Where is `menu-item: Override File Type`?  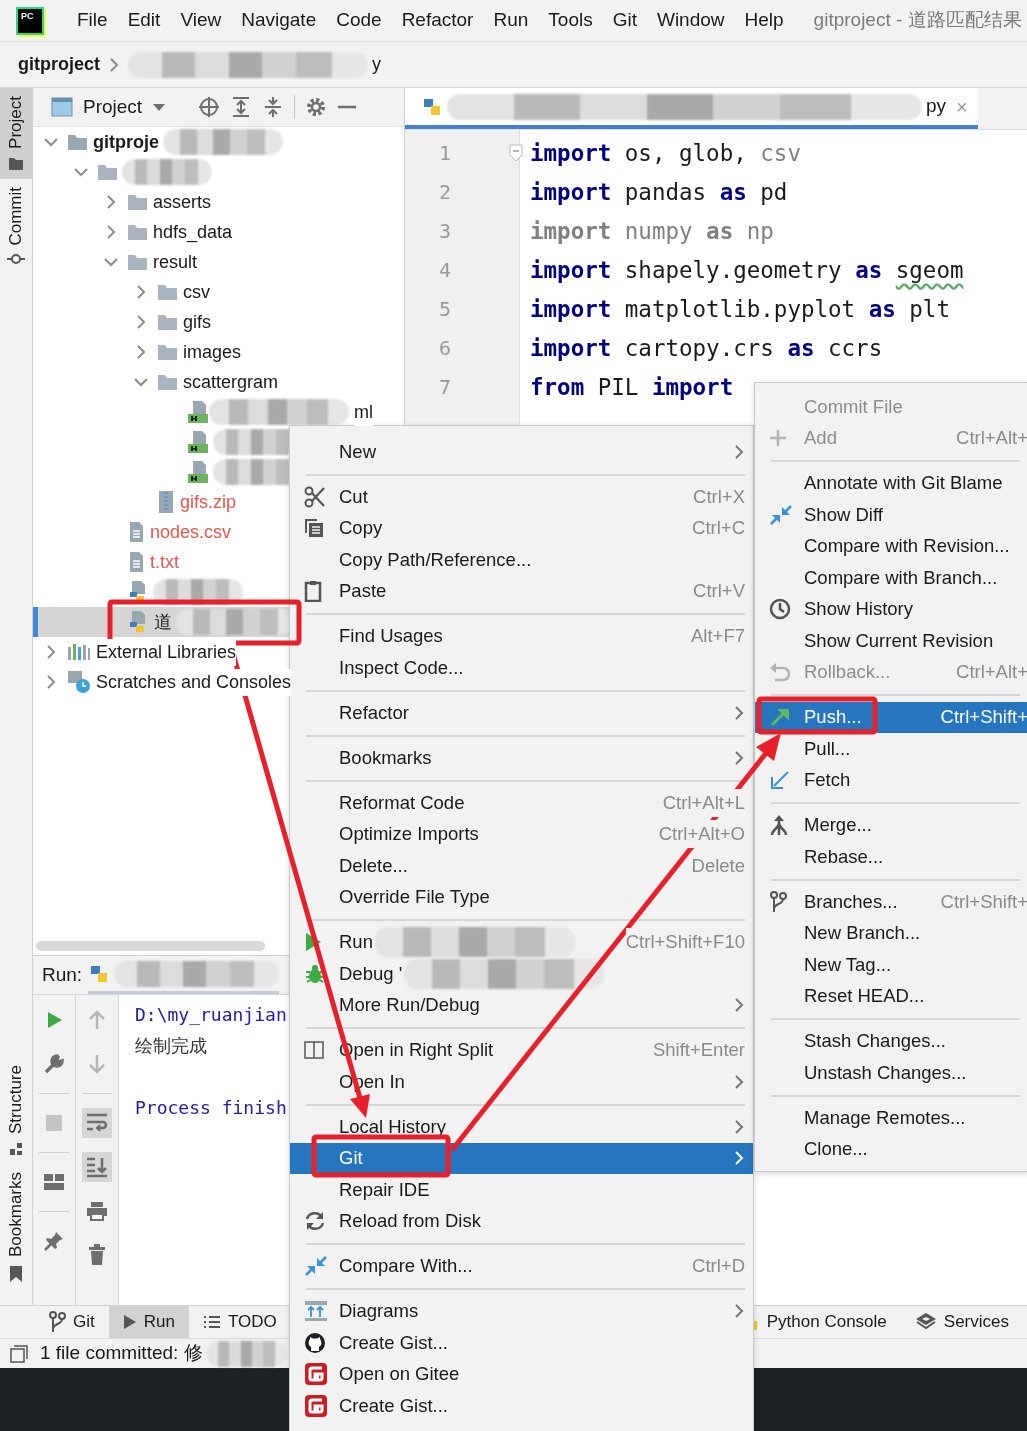 menu-item: Override File Type is located at coordinates (521, 897).